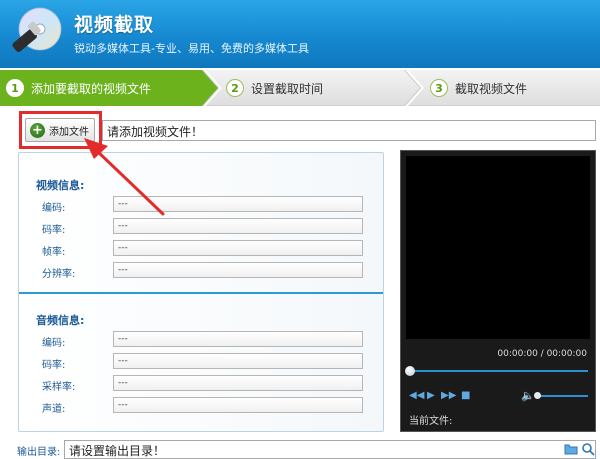 Image resolution: width=600 pixels, height=459 pixels. Describe the element at coordinates (191, 48) in the screenshot. I see `app-subtitle: 锐动多媒体工具-专业、易用、免费的多媒体工具` at that location.